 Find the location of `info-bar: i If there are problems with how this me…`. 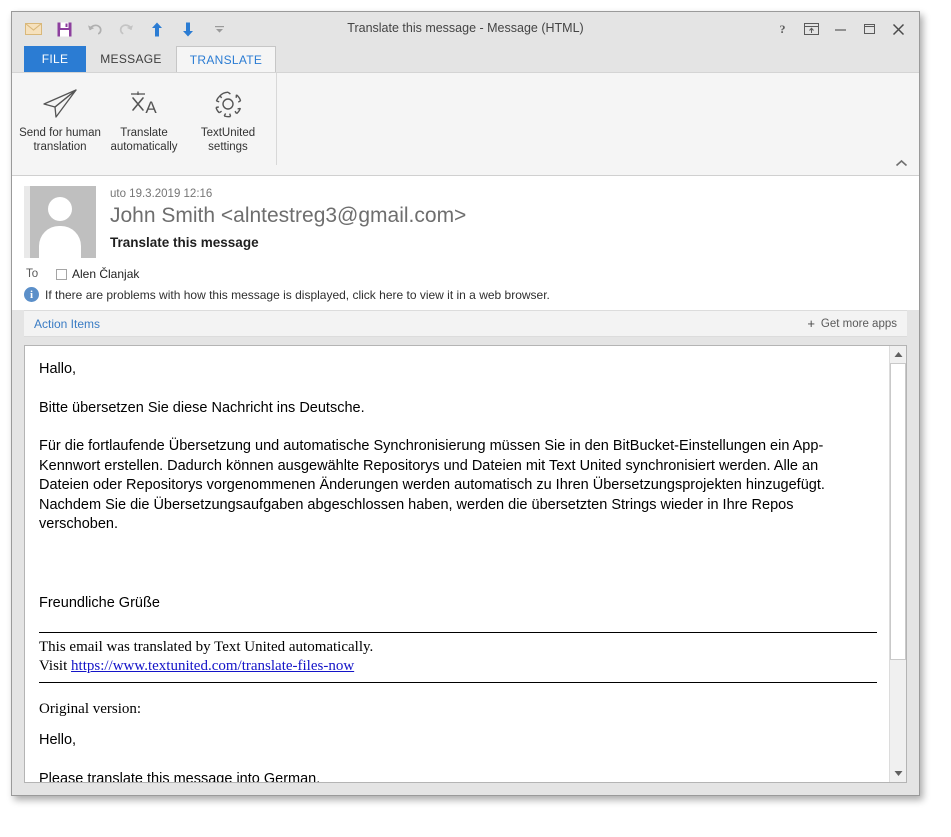

info-bar: i If there are problems with how this me… is located at coordinates (465, 295).